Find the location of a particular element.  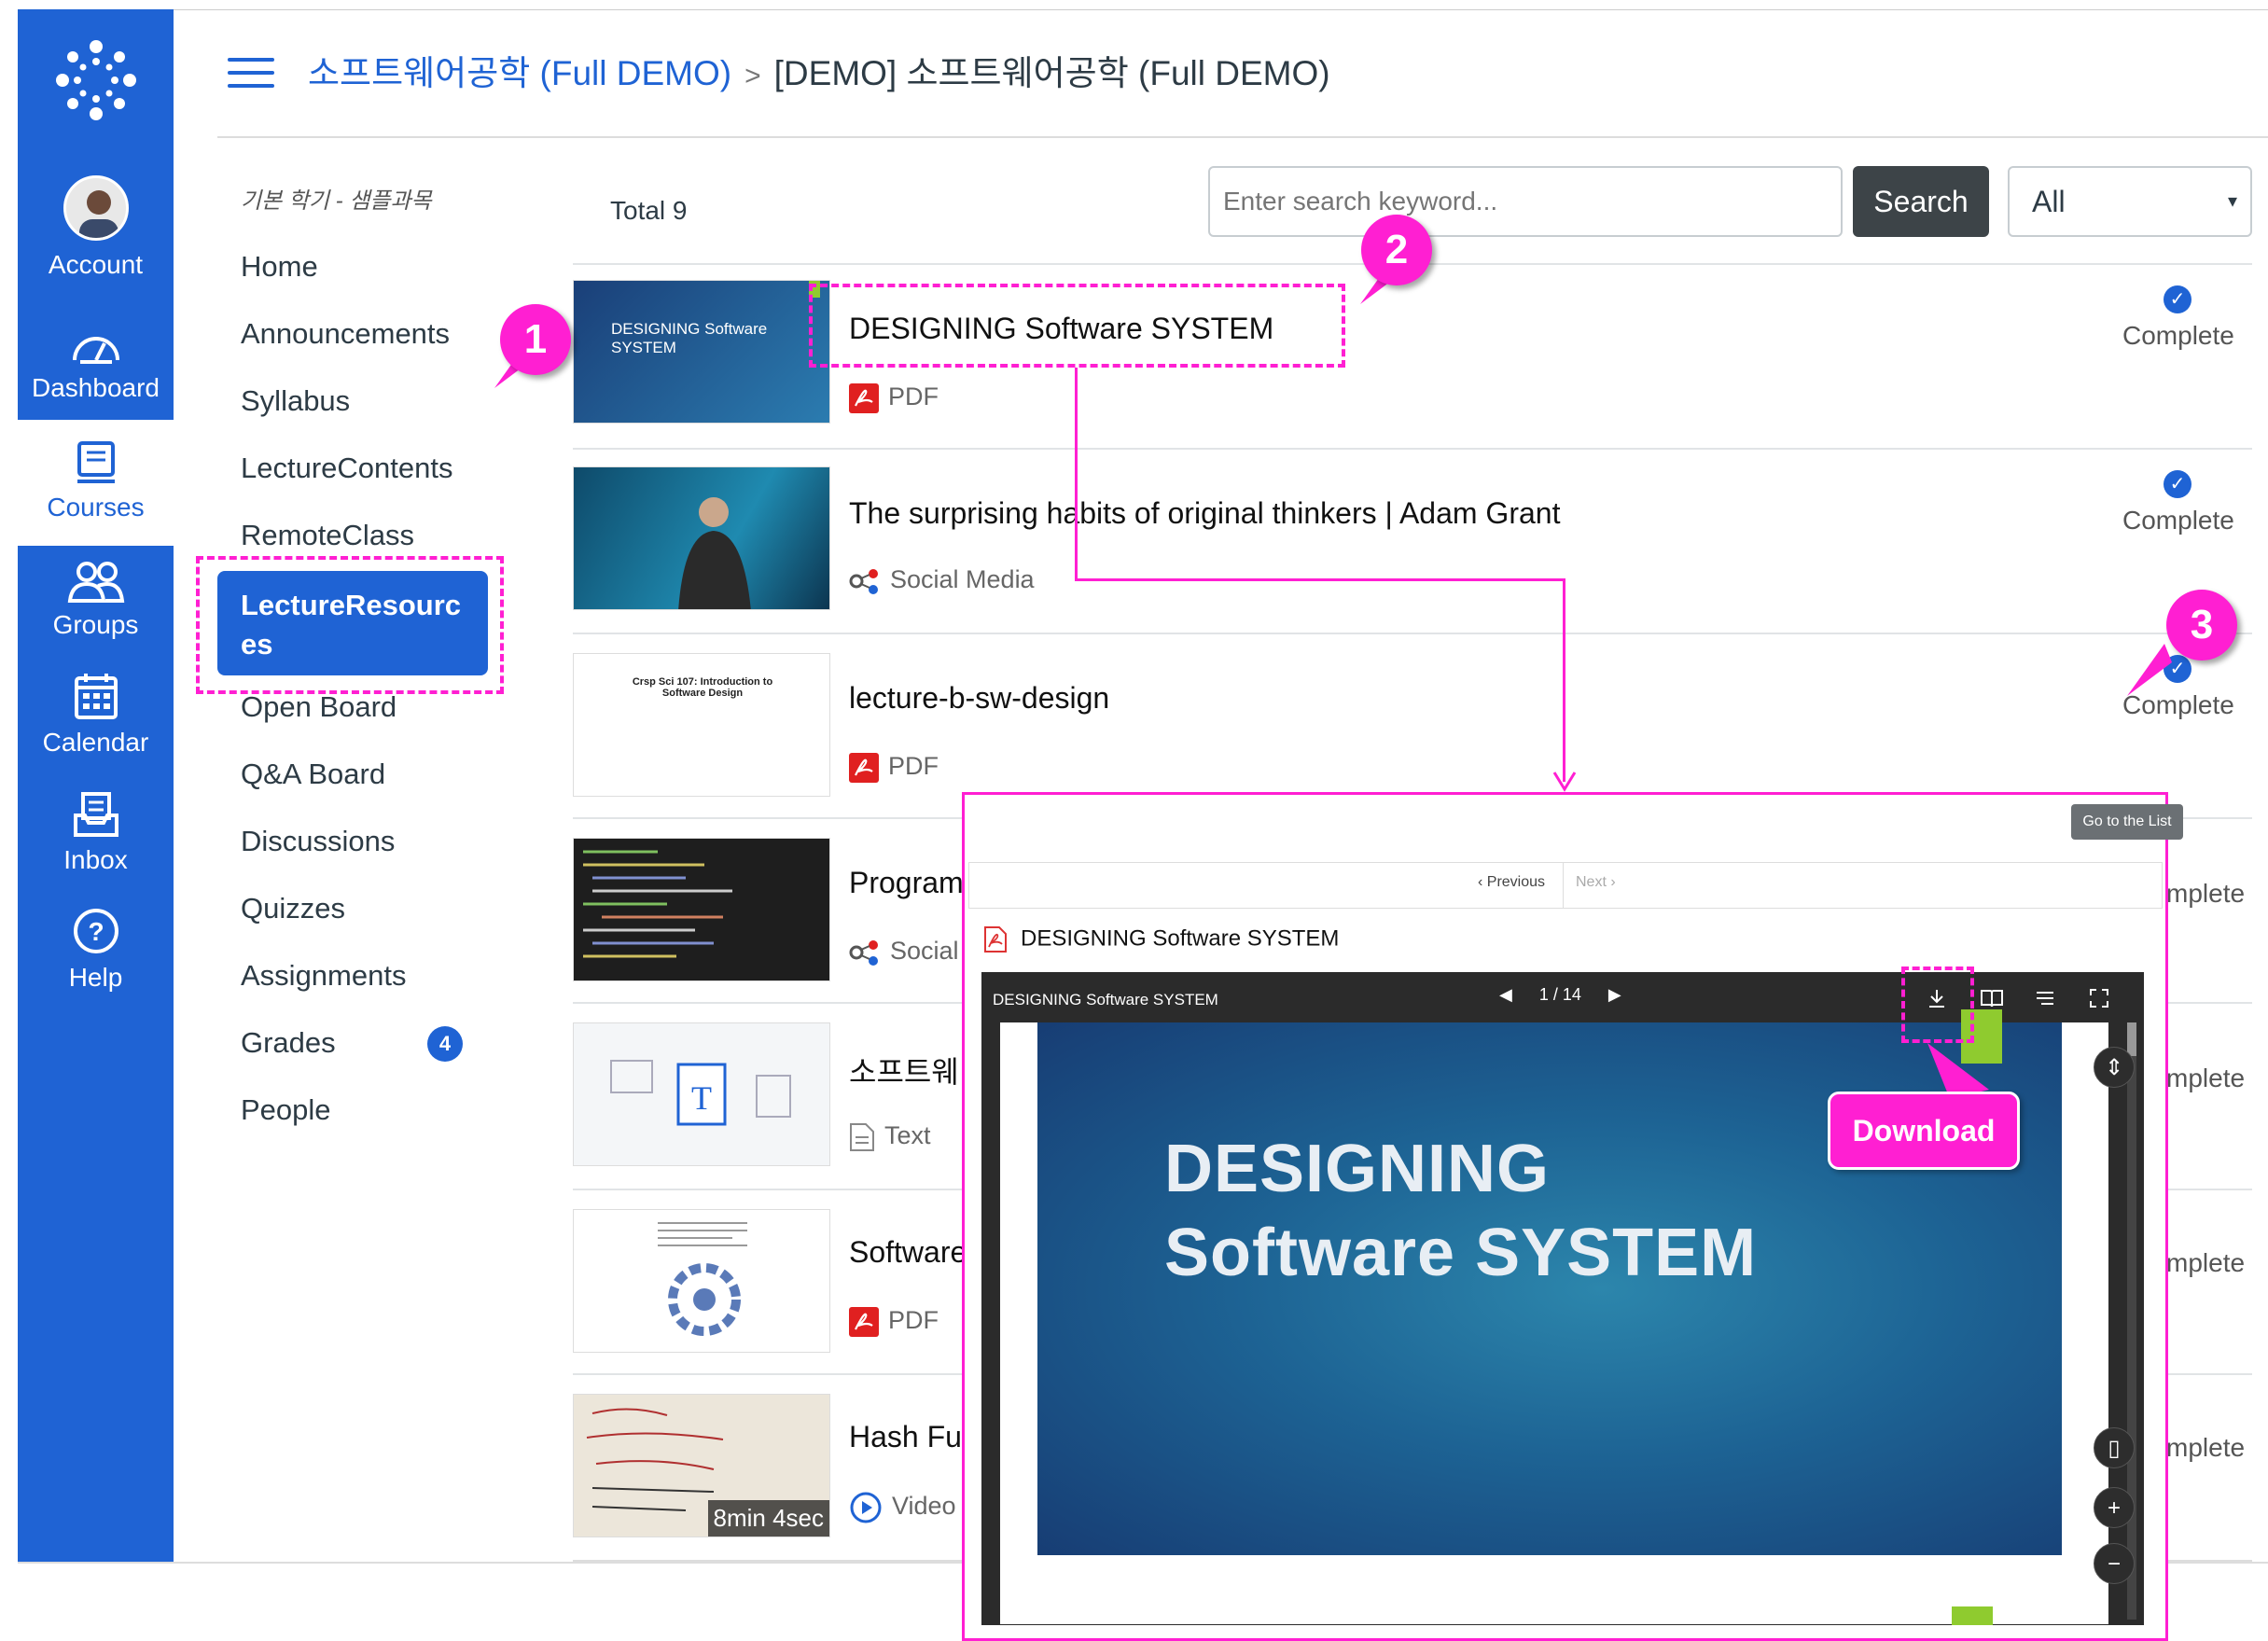

step-3-marker: 3 is located at coordinates (2201, 625).